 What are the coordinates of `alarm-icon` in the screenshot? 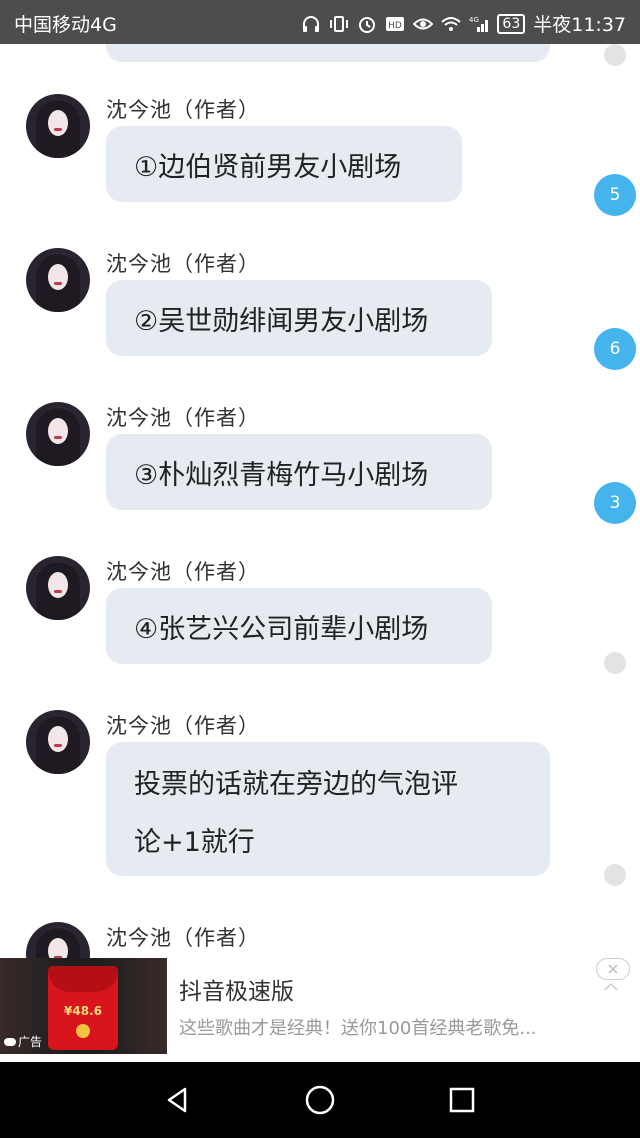 It's located at (367, 24).